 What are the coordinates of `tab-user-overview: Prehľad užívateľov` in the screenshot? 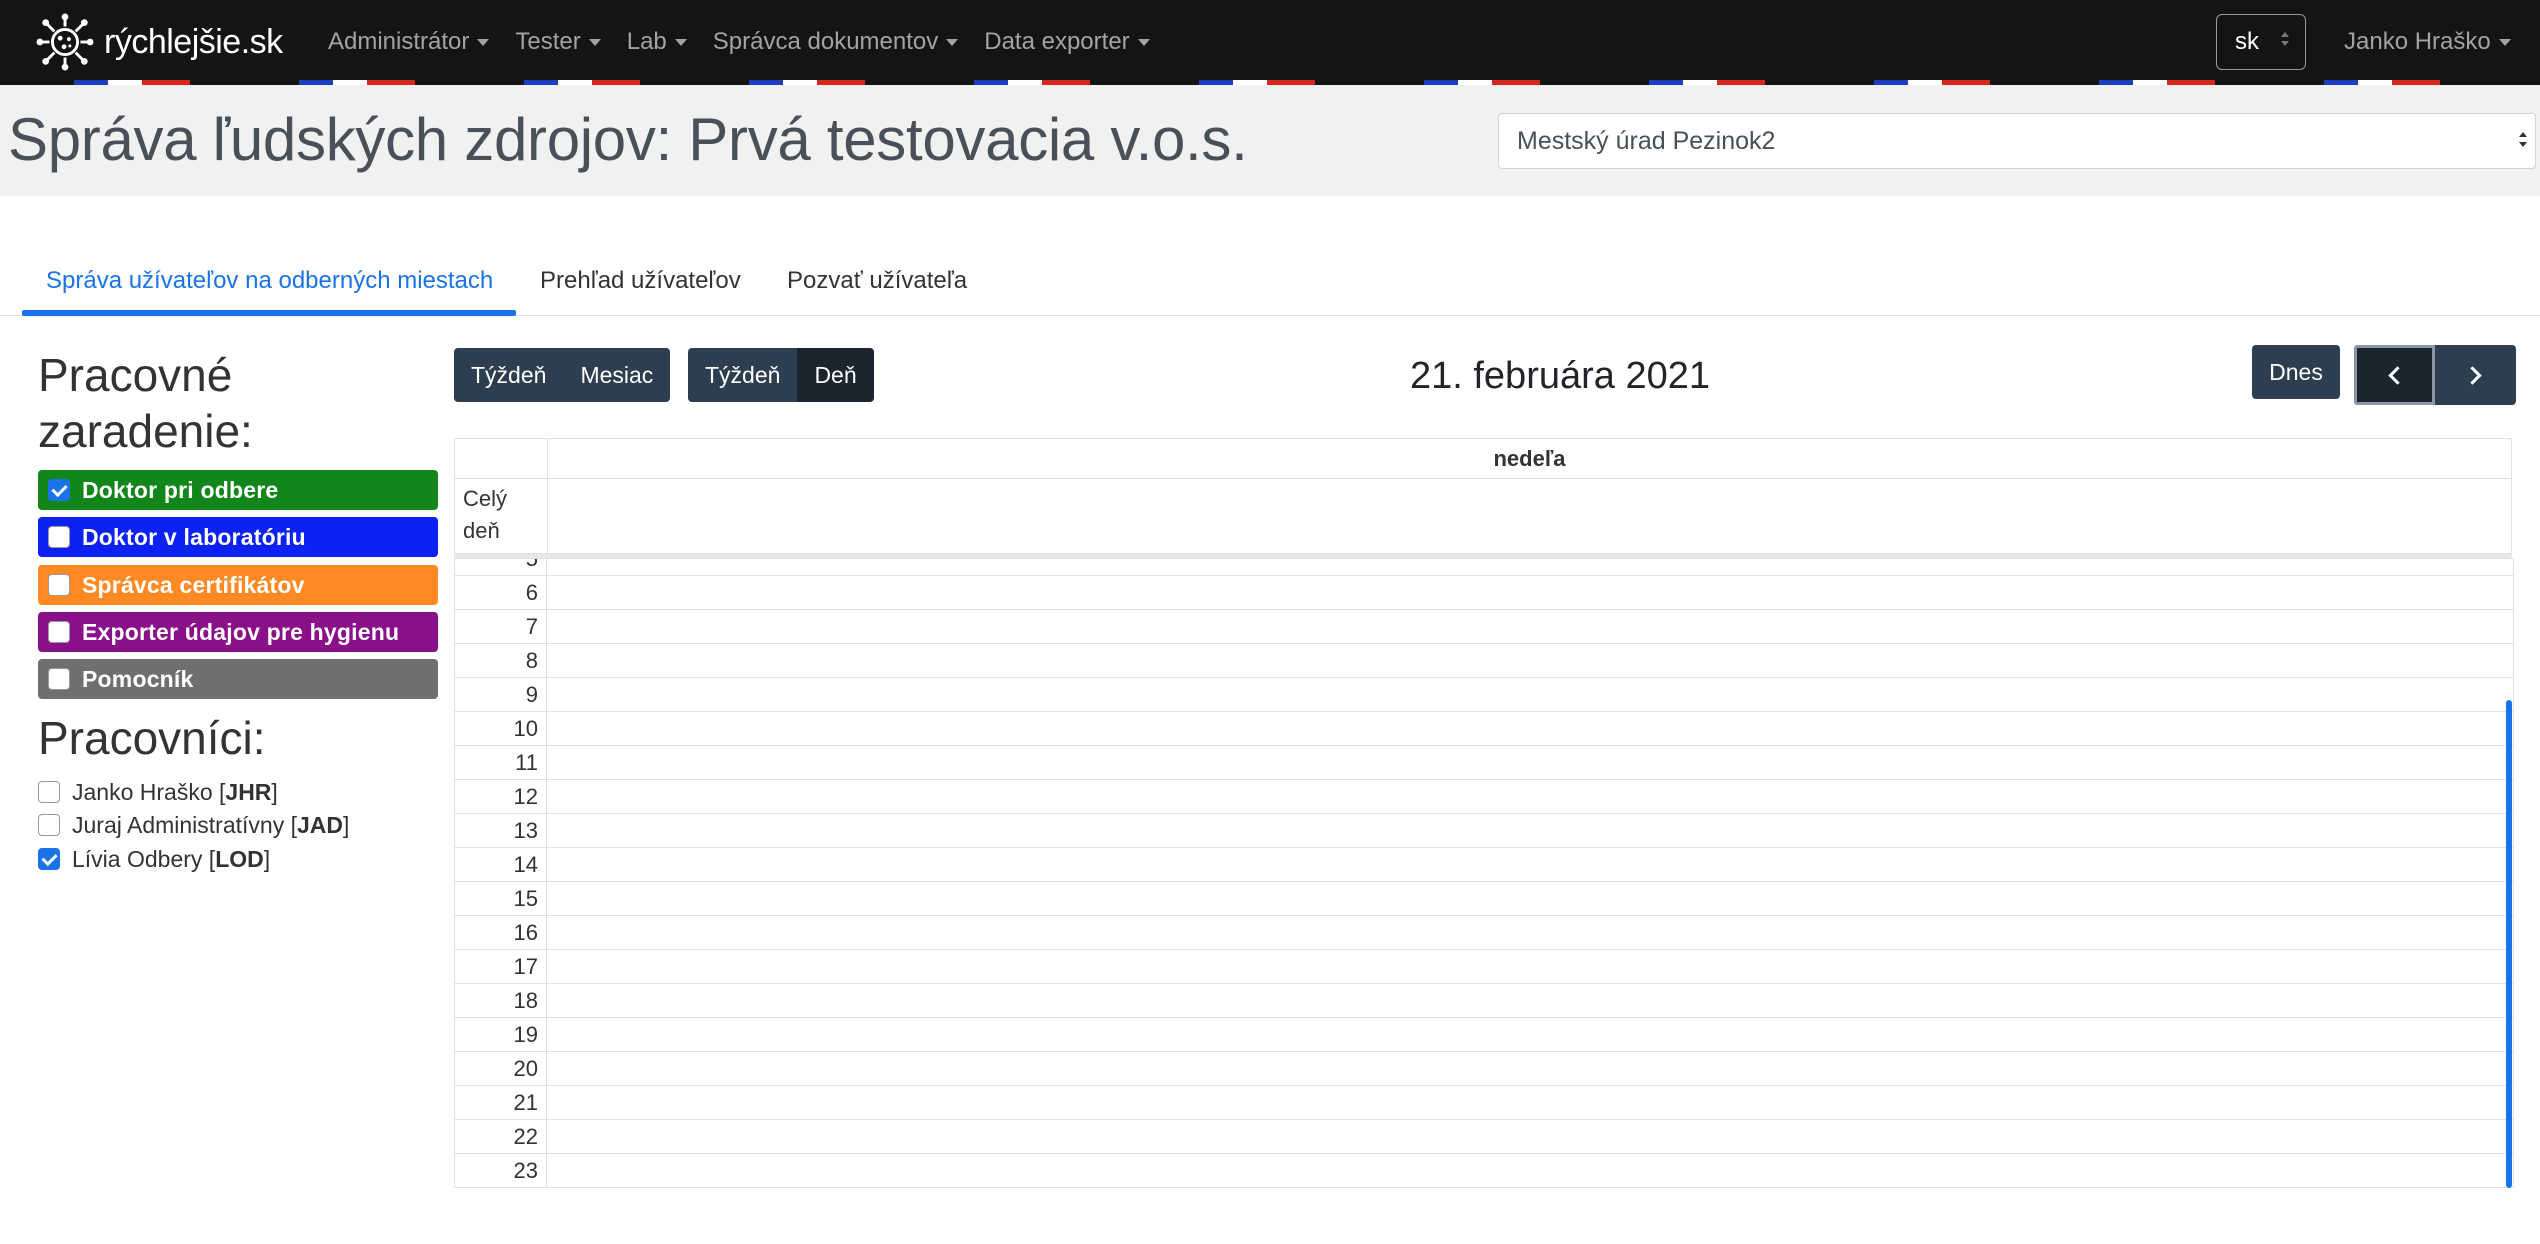 It's located at (640, 281).